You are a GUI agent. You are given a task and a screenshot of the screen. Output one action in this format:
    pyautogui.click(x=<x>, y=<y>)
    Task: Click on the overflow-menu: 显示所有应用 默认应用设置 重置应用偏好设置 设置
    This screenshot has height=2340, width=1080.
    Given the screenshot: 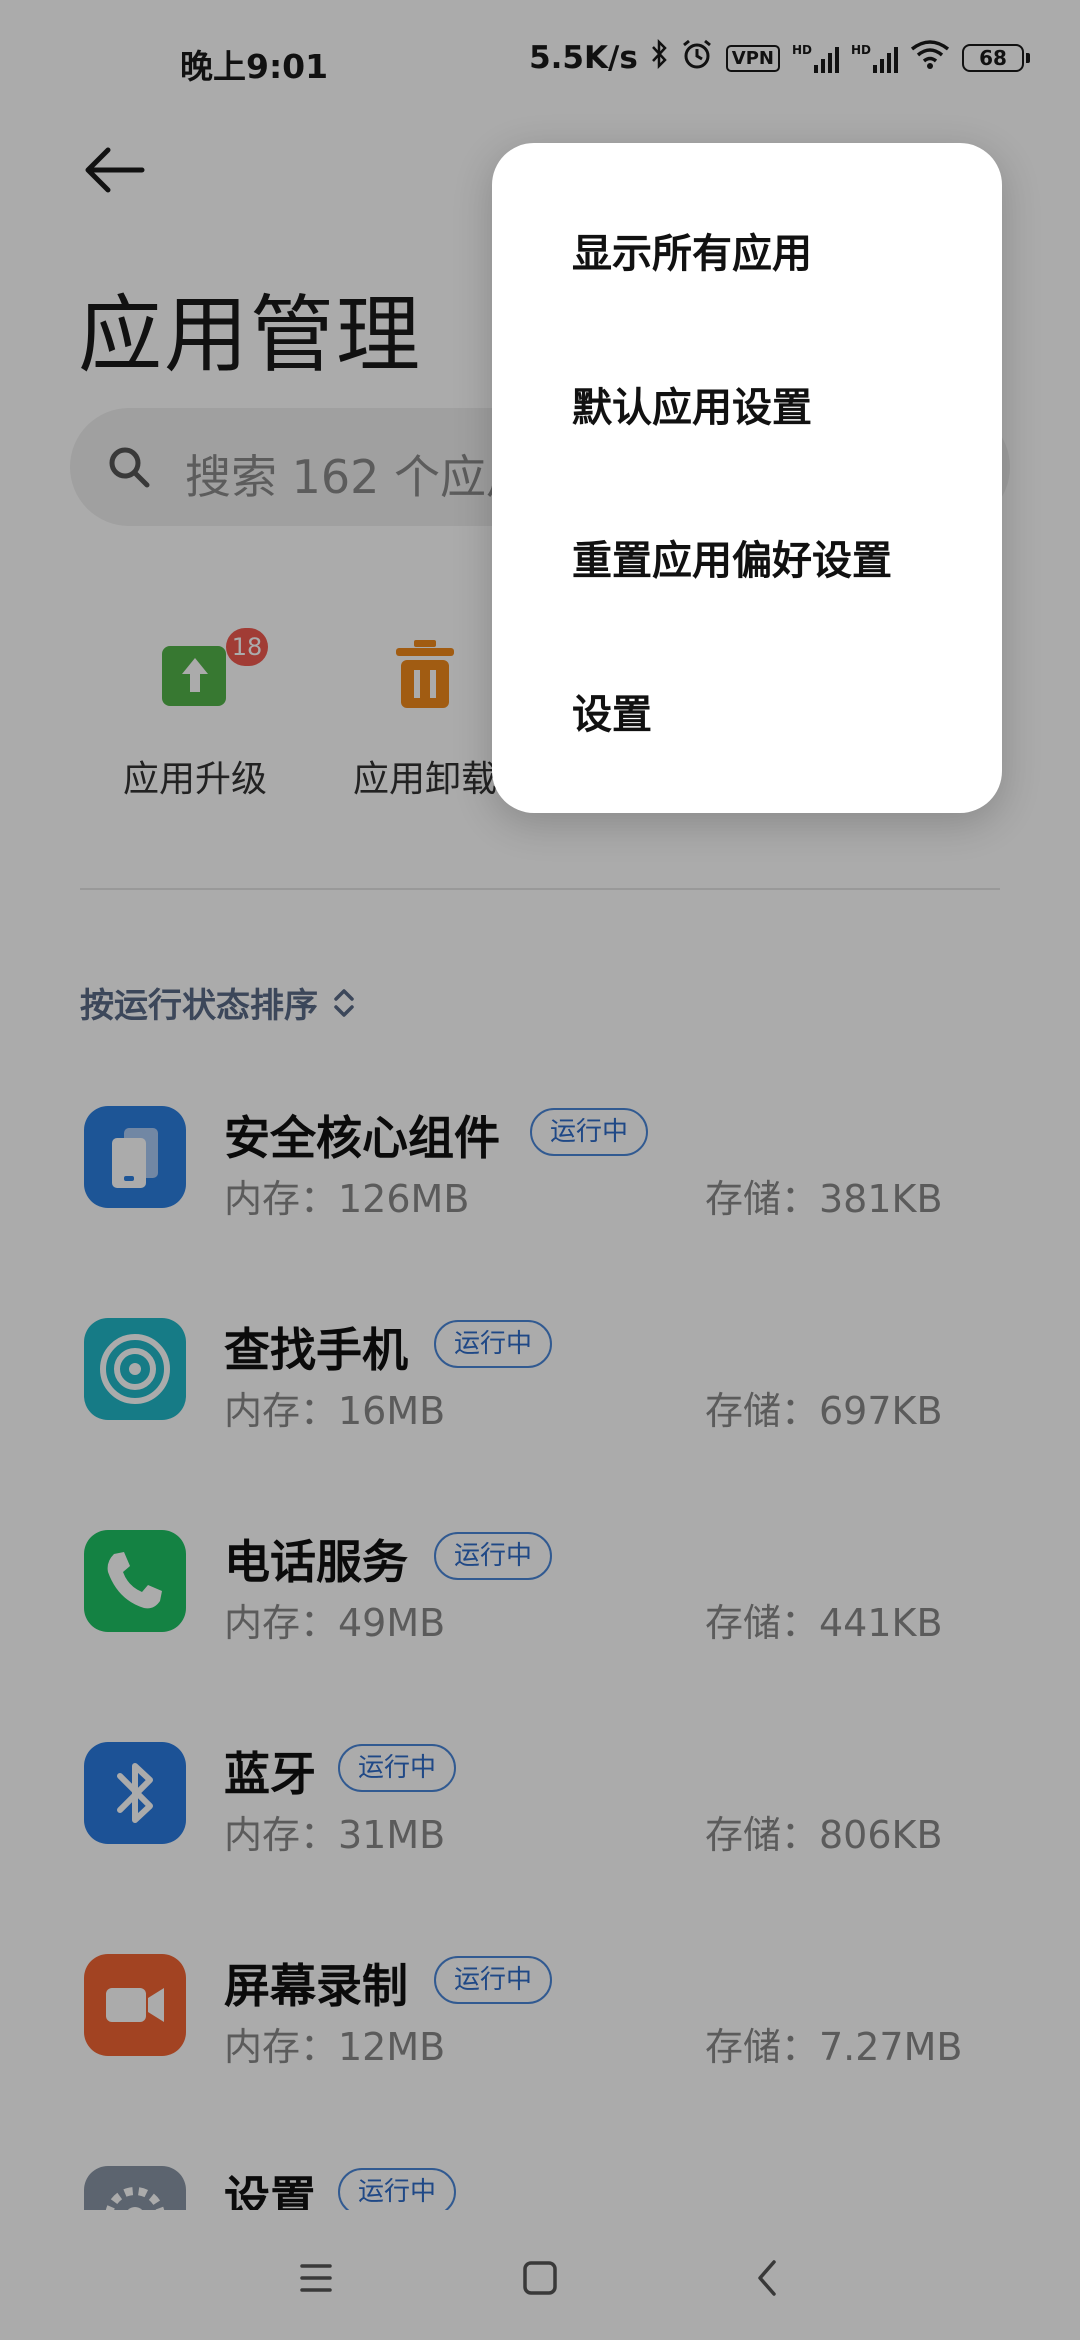 What is the action you would take?
    pyautogui.click(x=747, y=478)
    